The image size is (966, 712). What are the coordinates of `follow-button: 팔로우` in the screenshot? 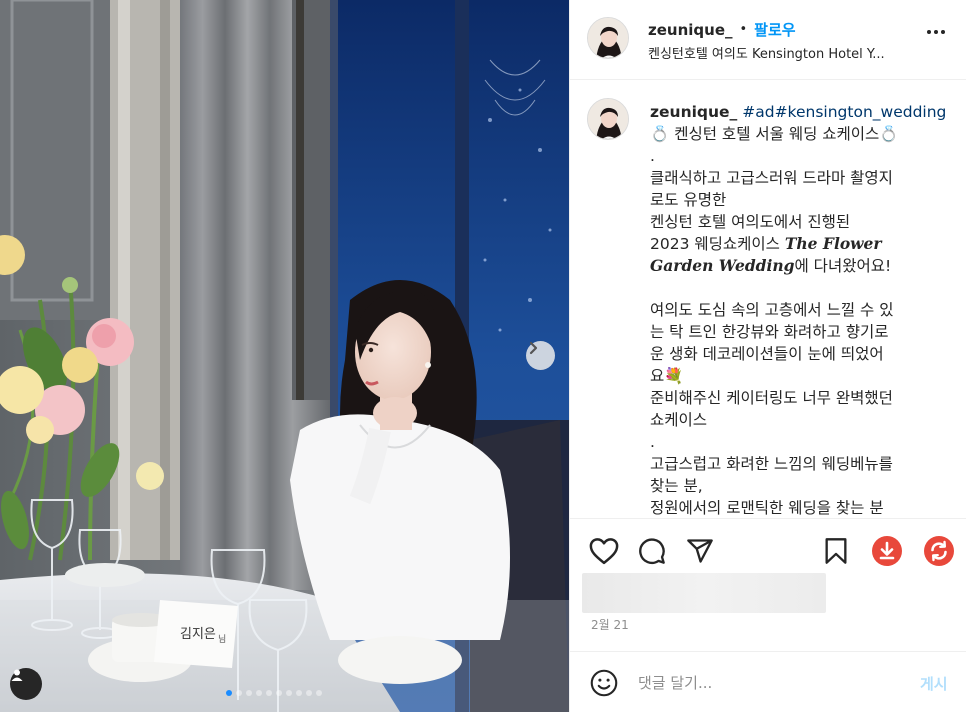 It's located at (774, 29).